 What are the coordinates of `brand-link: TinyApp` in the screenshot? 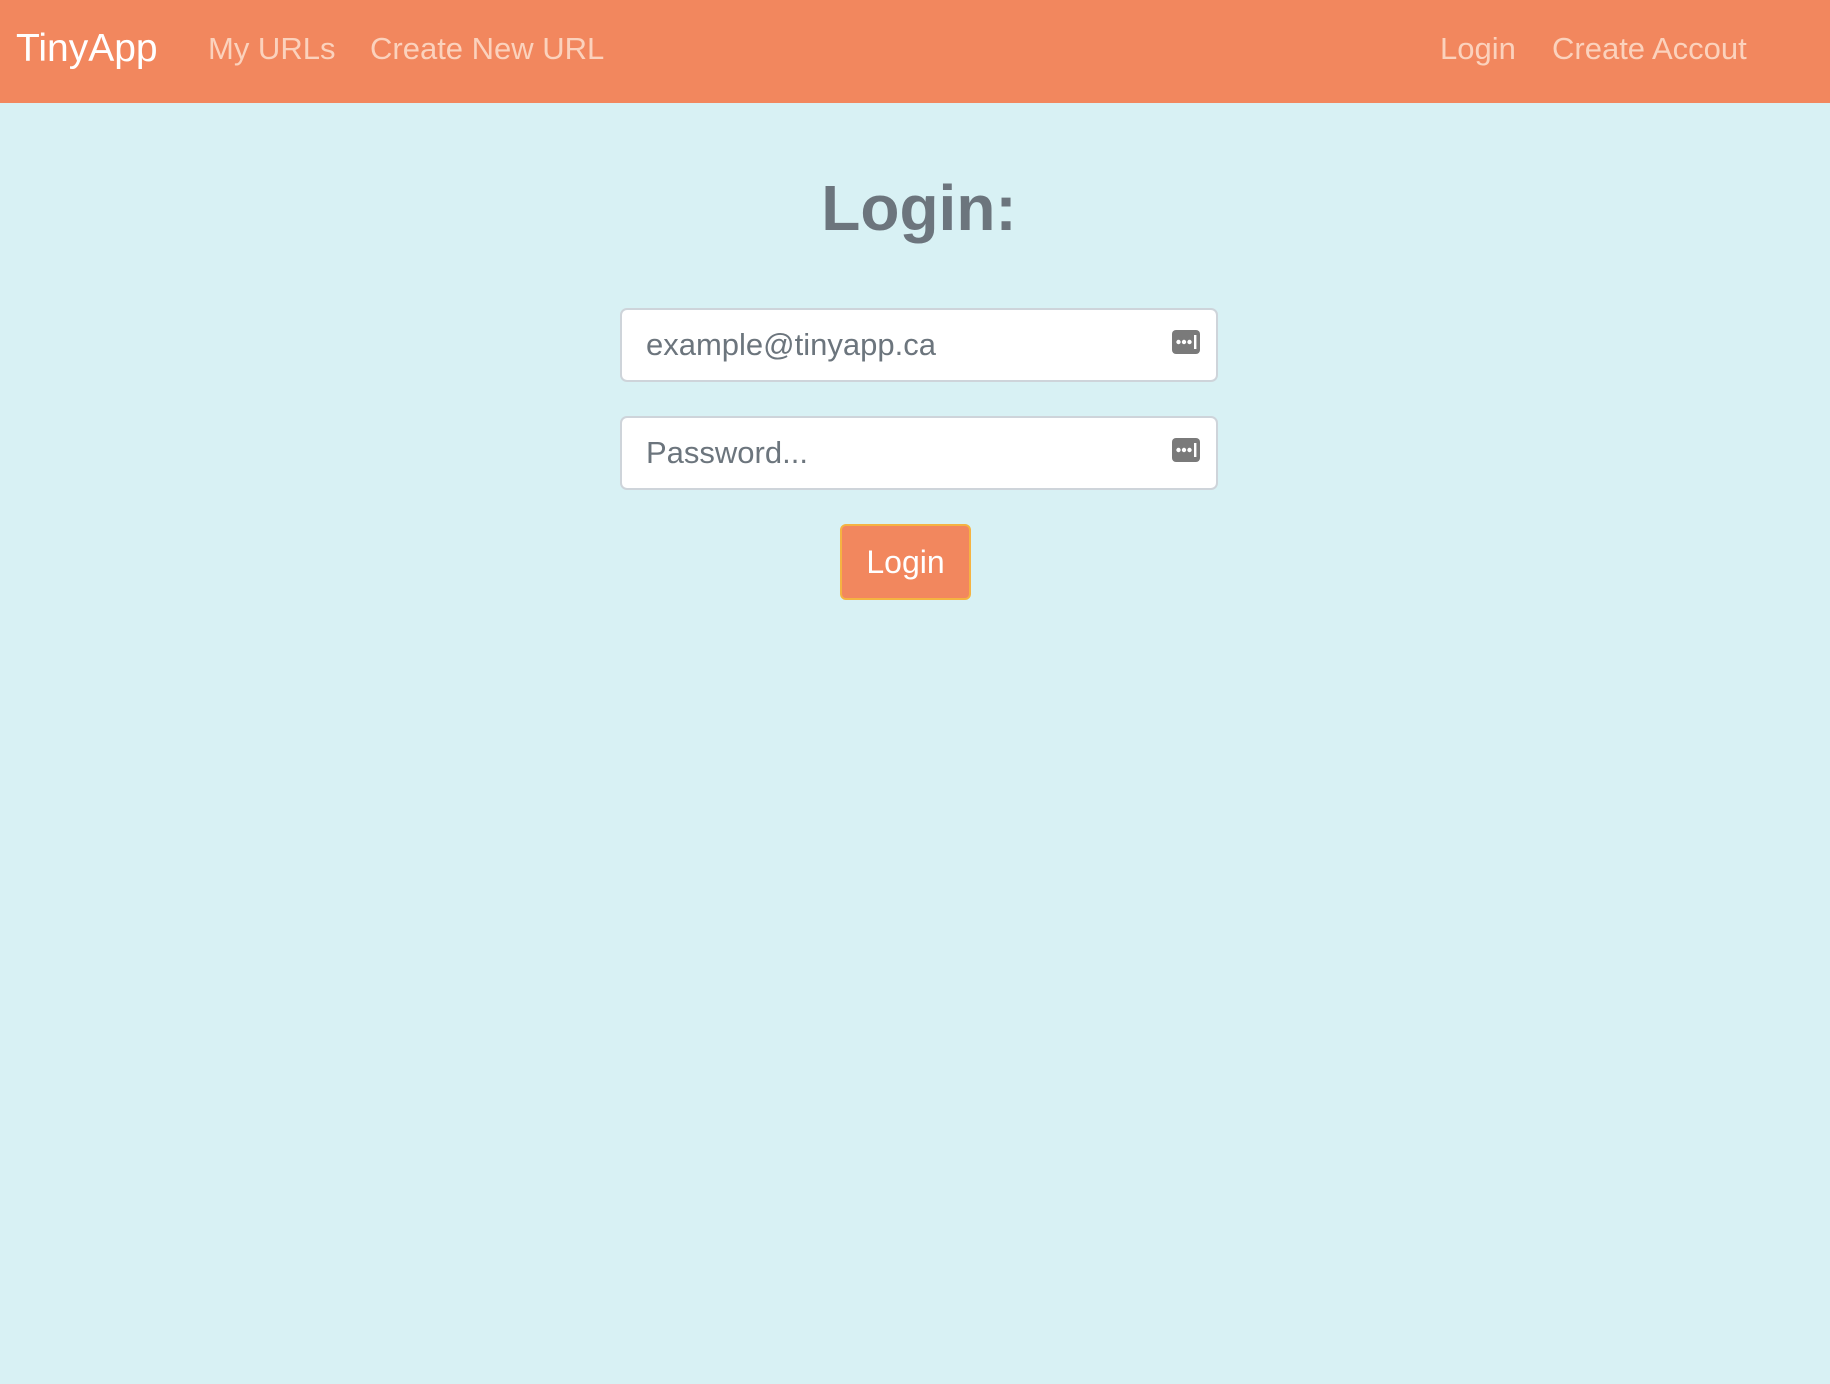 It's located at (87, 49).